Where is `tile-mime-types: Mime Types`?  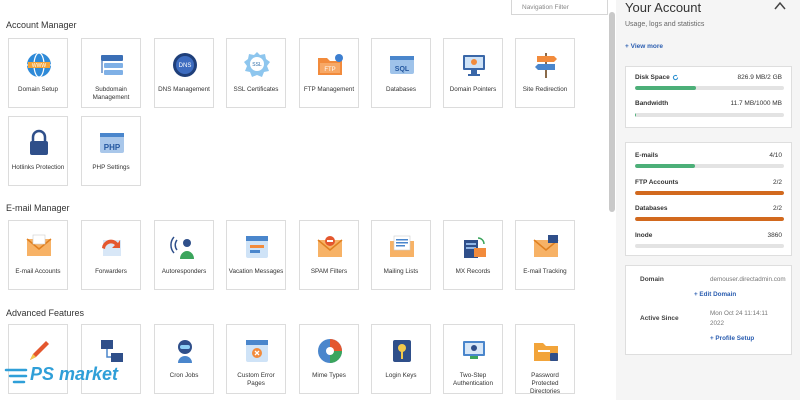 tile-mime-types: Mime Types is located at coordinates (329, 359).